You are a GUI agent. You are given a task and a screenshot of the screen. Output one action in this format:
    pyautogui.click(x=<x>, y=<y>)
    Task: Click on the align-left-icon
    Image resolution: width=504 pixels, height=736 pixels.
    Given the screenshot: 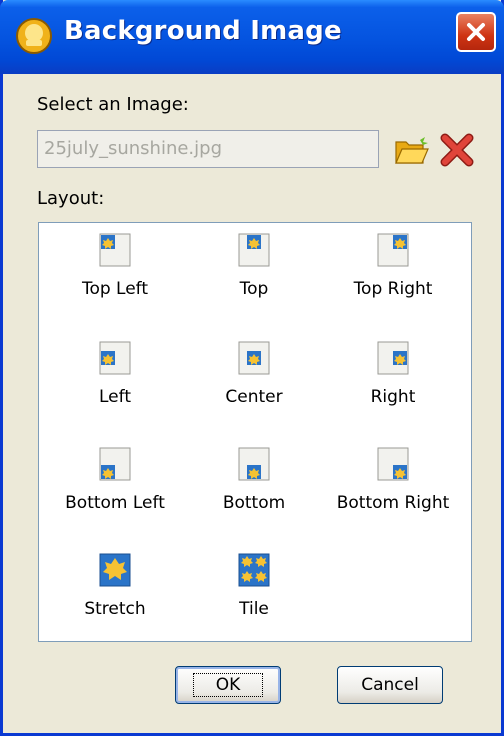 What is the action you would take?
    pyautogui.click(x=115, y=358)
    